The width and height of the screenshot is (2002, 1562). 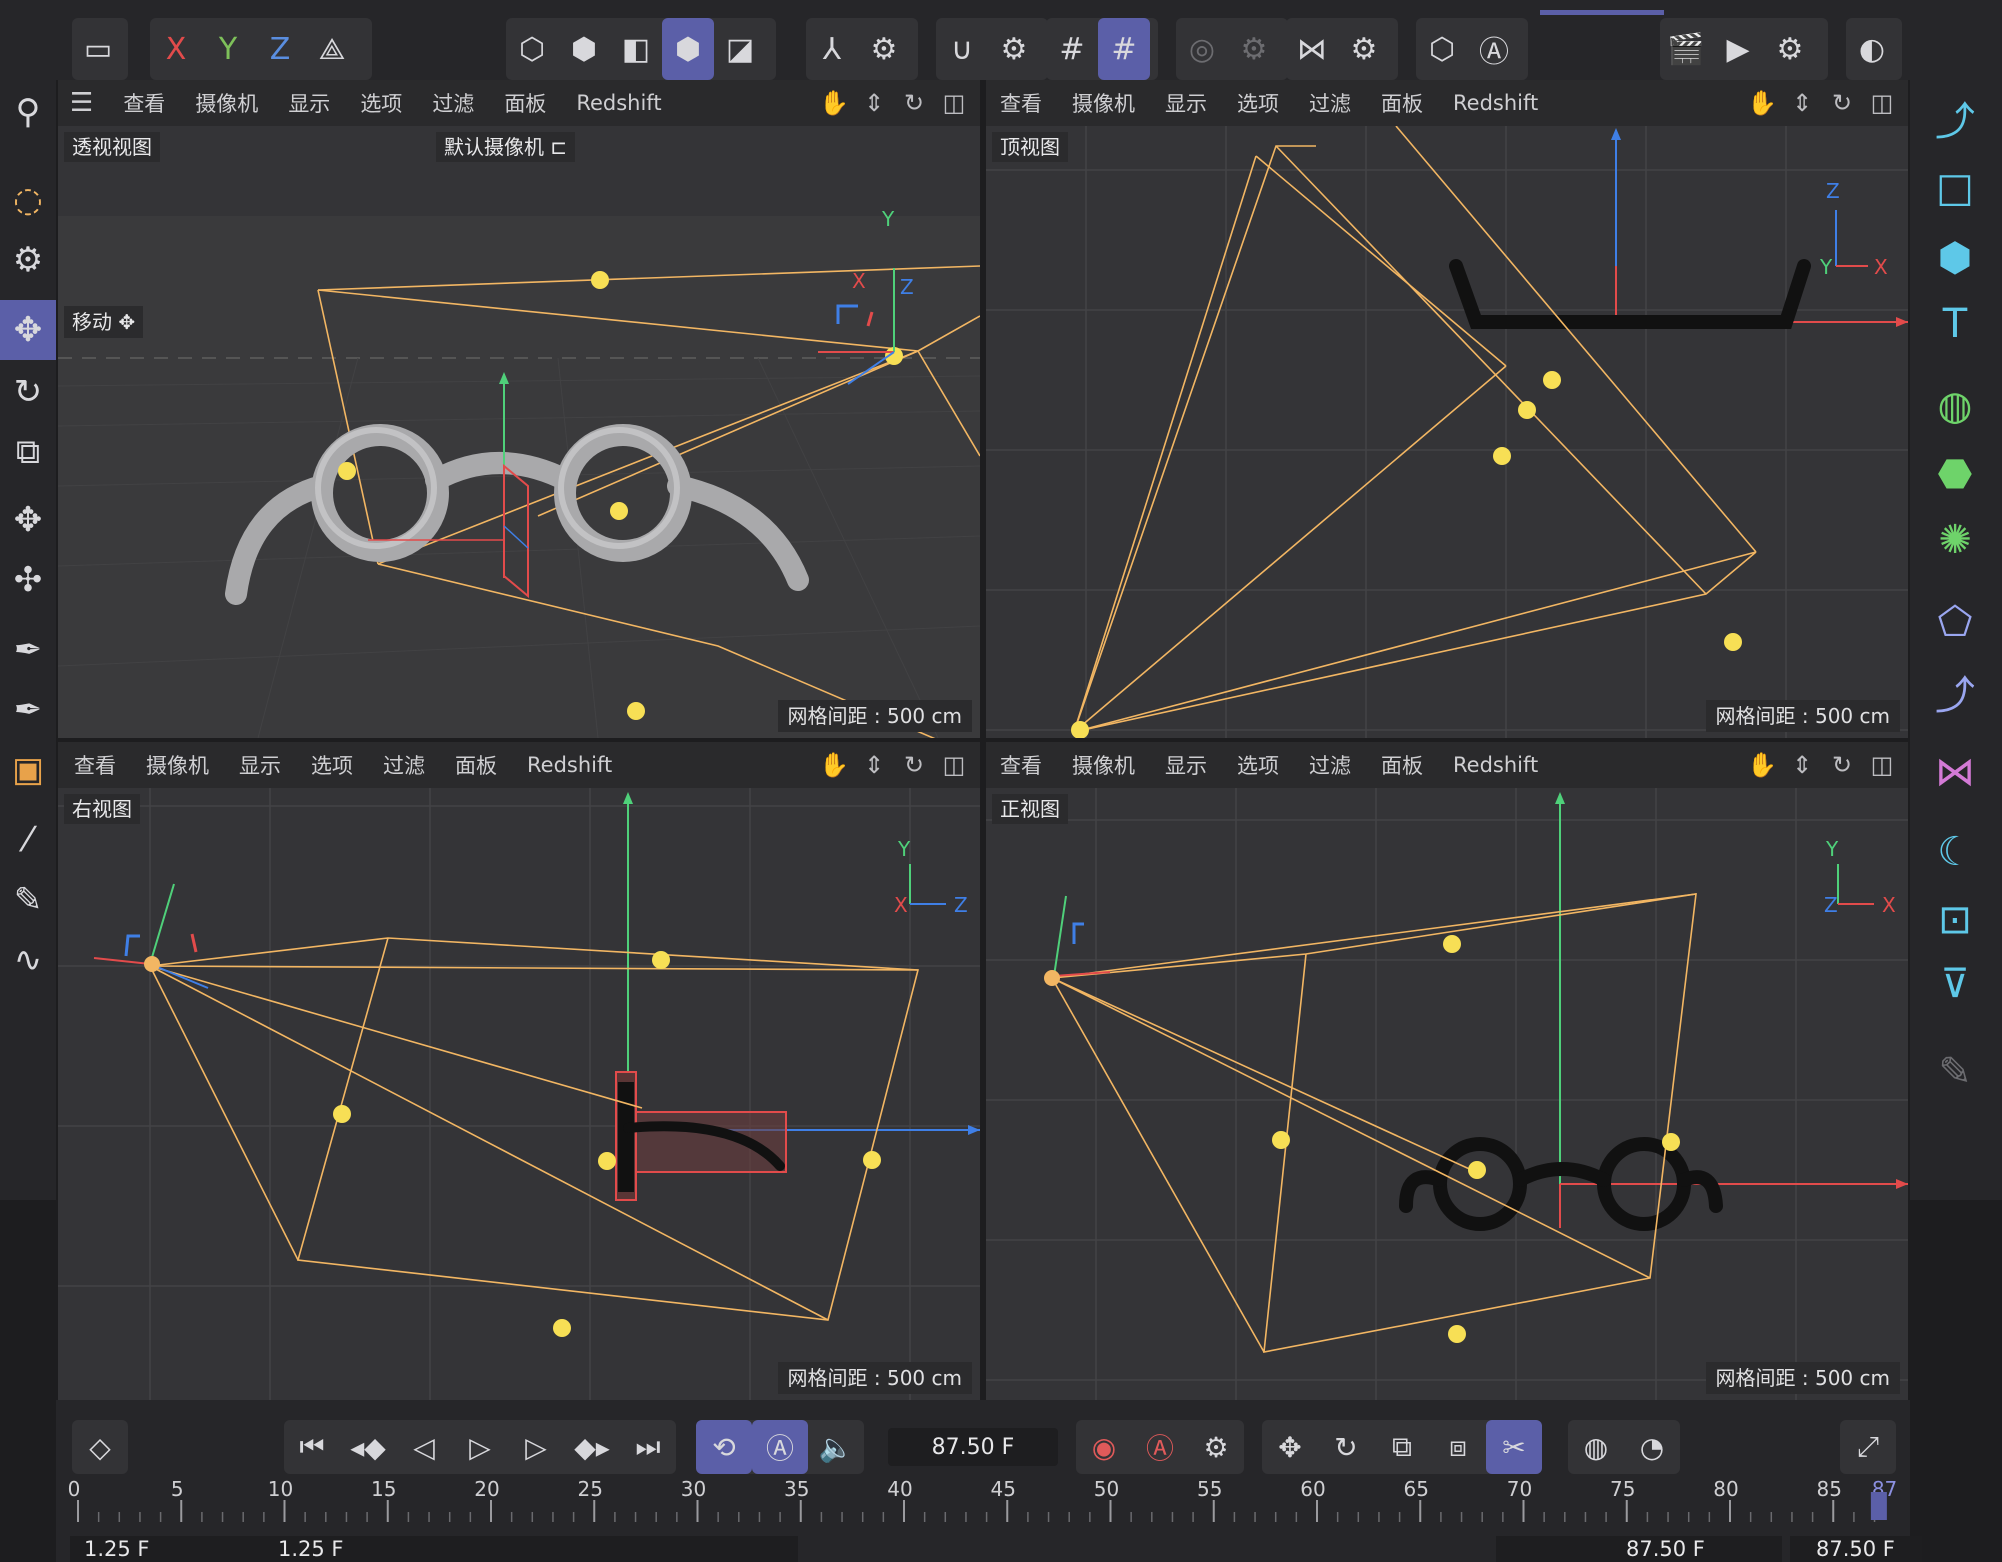 I want to click on rotate-tool-icon: ↻, so click(x=28, y=392).